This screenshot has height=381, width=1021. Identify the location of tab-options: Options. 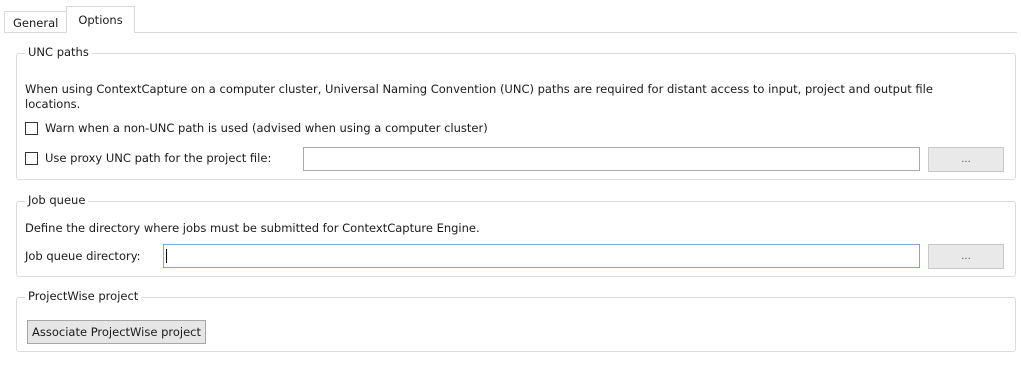
(100, 19).